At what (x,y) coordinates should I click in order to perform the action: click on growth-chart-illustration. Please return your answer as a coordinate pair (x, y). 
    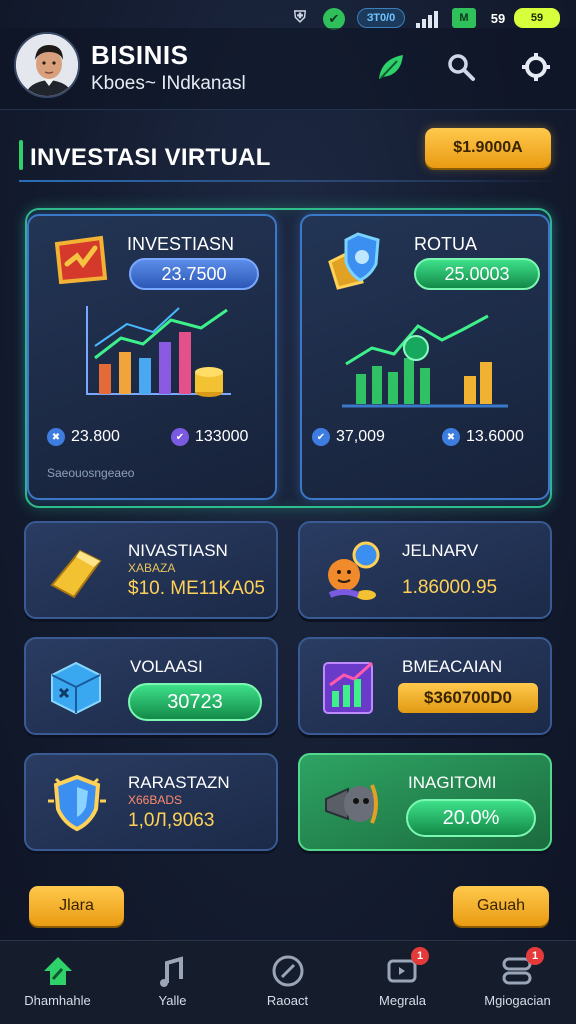
    Looking at the image, I should click on (425, 361).